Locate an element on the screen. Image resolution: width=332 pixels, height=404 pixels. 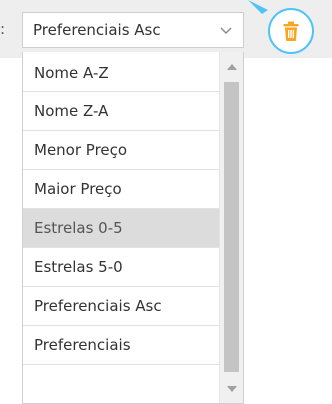
sort-select: Preferenciais Asc is located at coordinates (133, 30).